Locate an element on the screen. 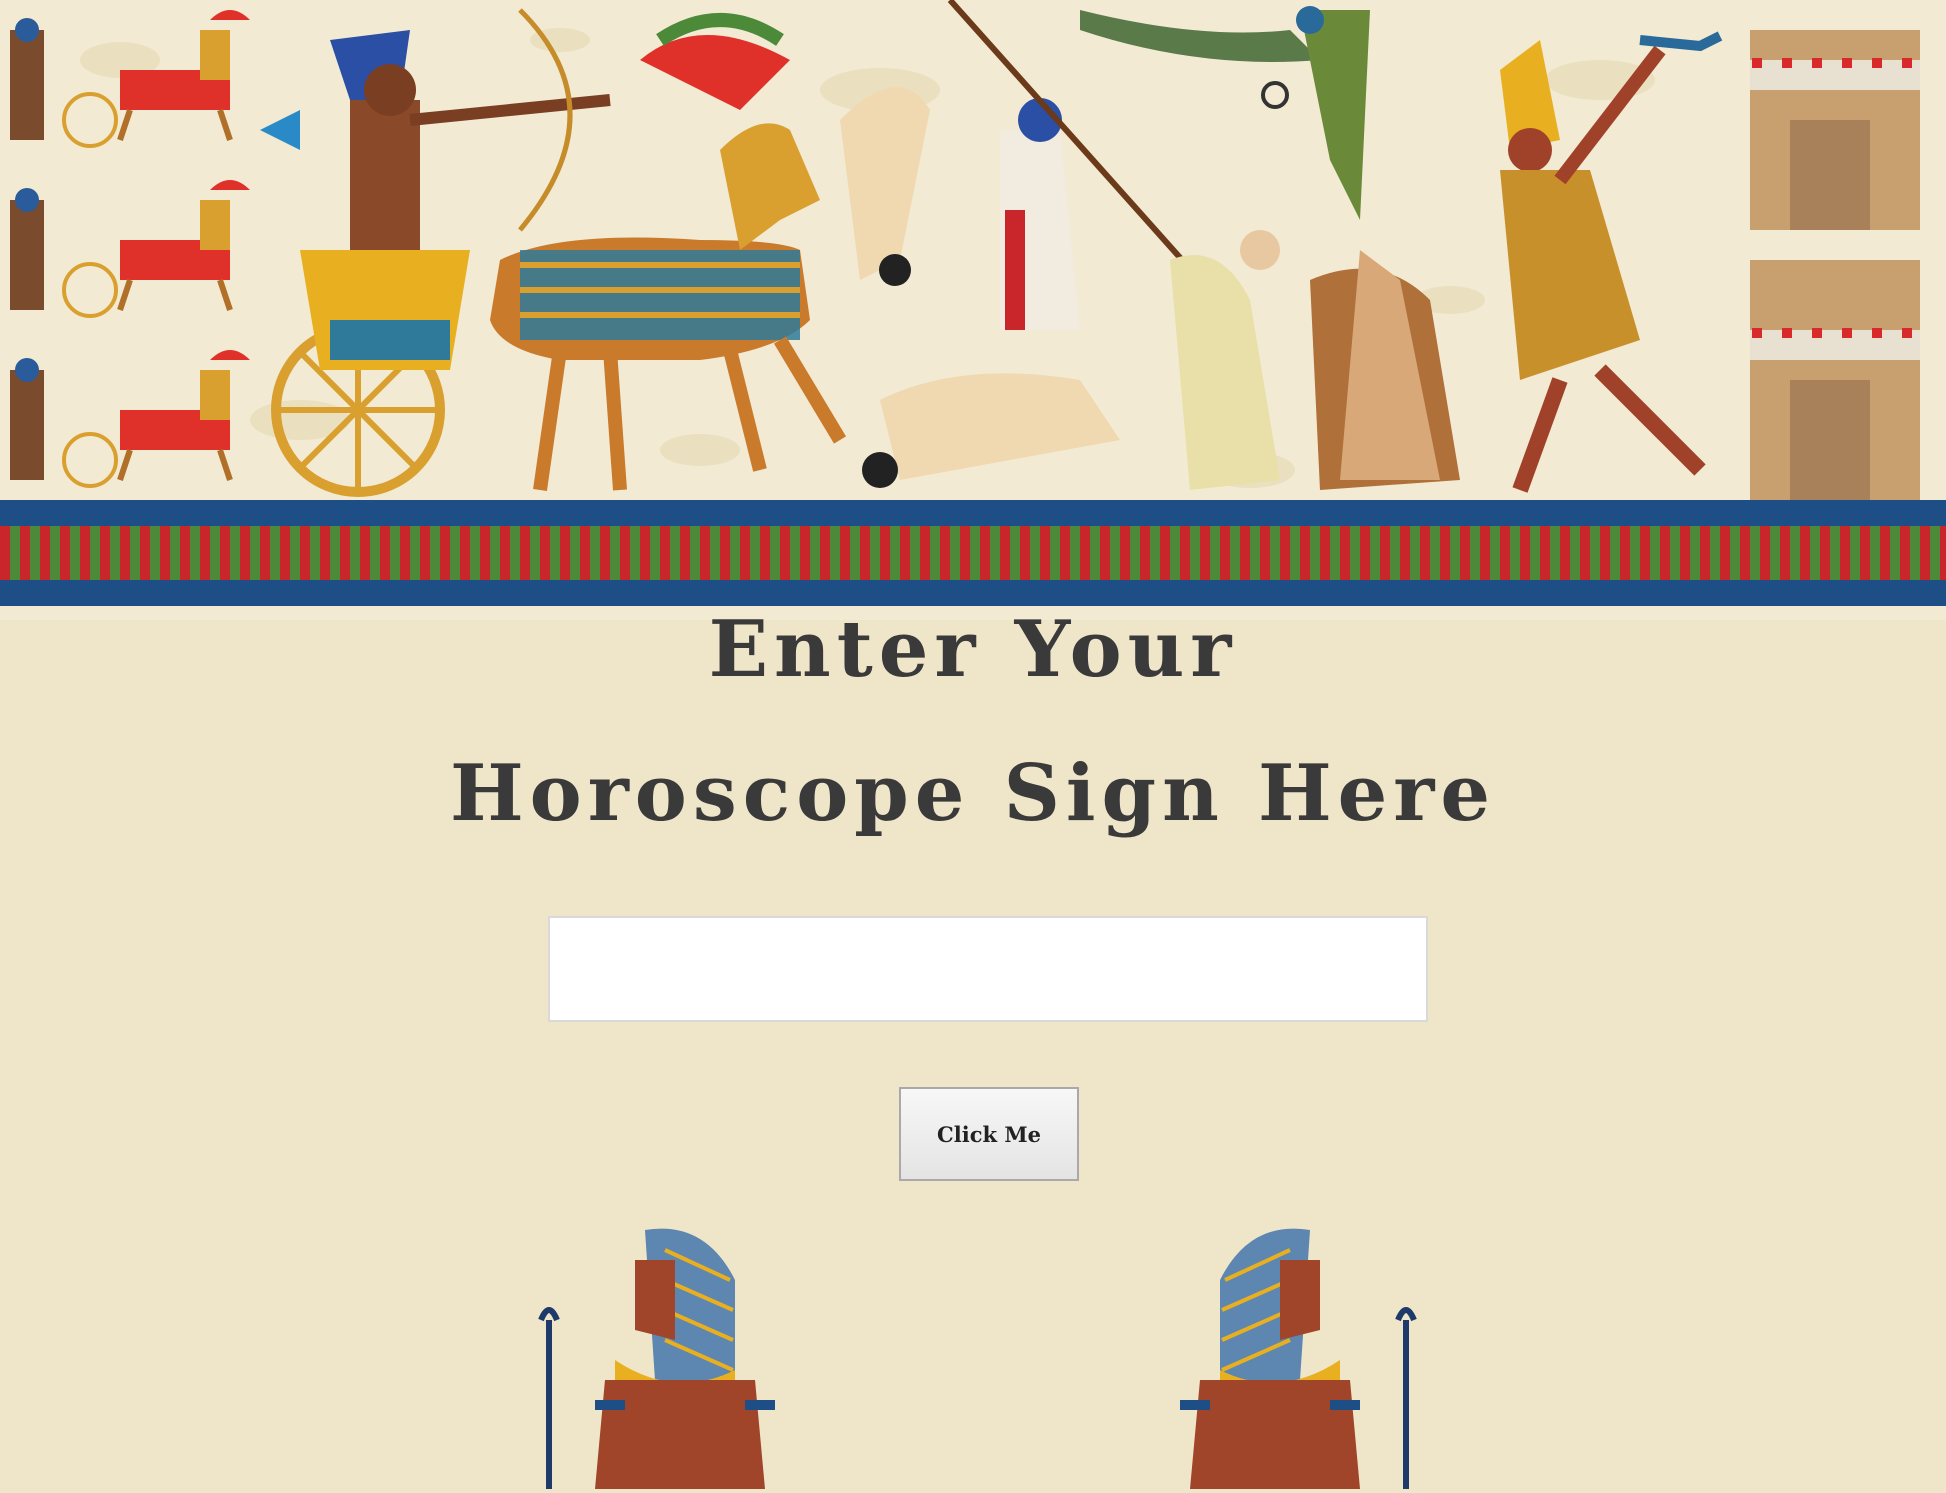 This screenshot has height=1493, width=1946. page-title-line-1: Enter Your is located at coordinates (973, 649).